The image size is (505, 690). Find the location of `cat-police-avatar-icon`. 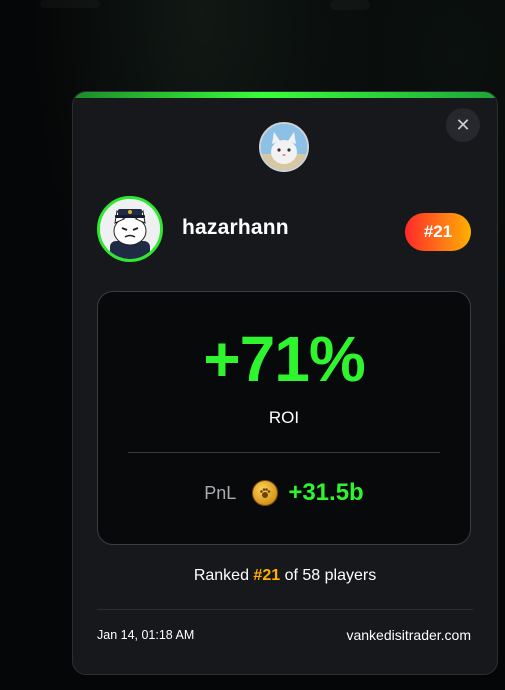

cat-police-avatar-icon is located at coordinates (130, 229).